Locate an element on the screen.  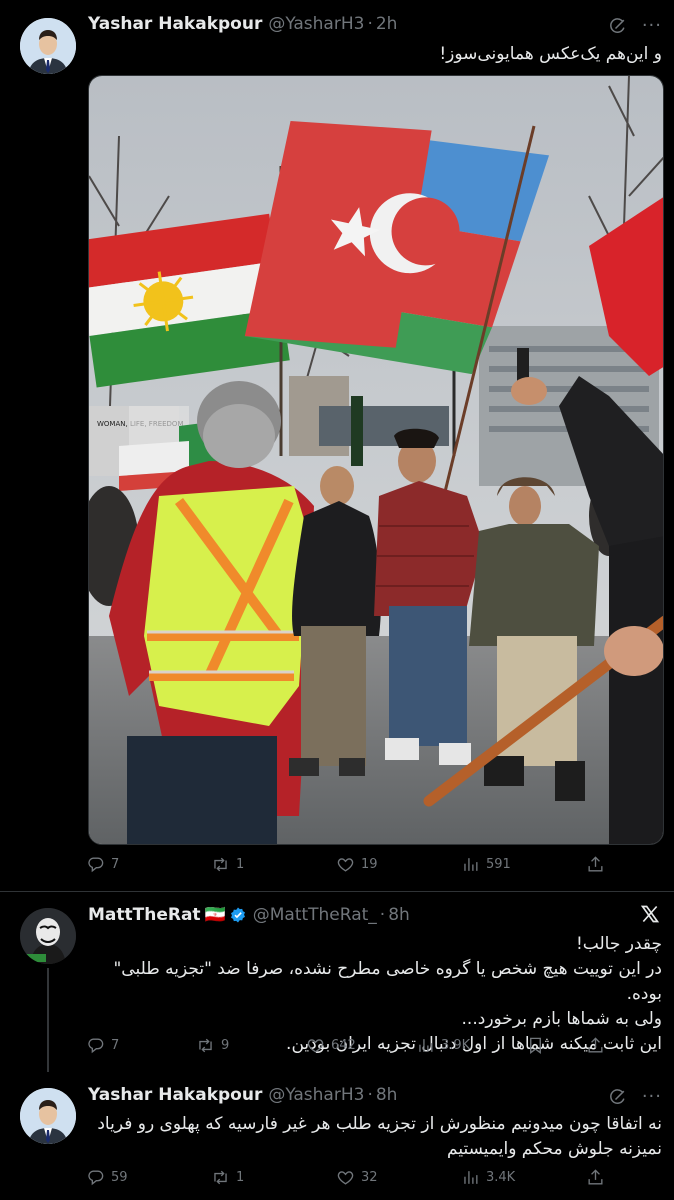
thread-line is located at coordinates (48, 1020).